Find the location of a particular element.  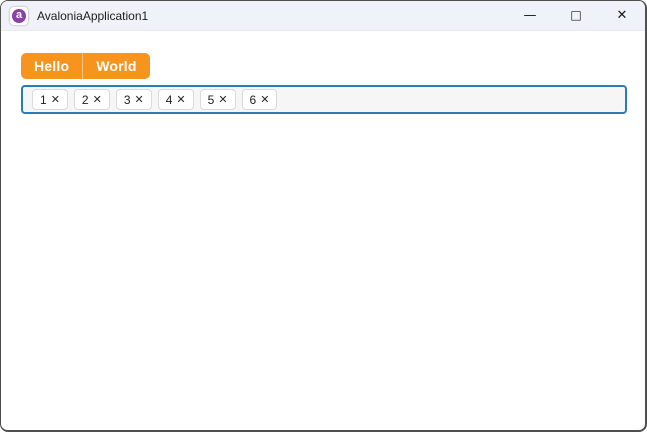

tag-chip: 6 ✕ is located at coordinates (259, 99).